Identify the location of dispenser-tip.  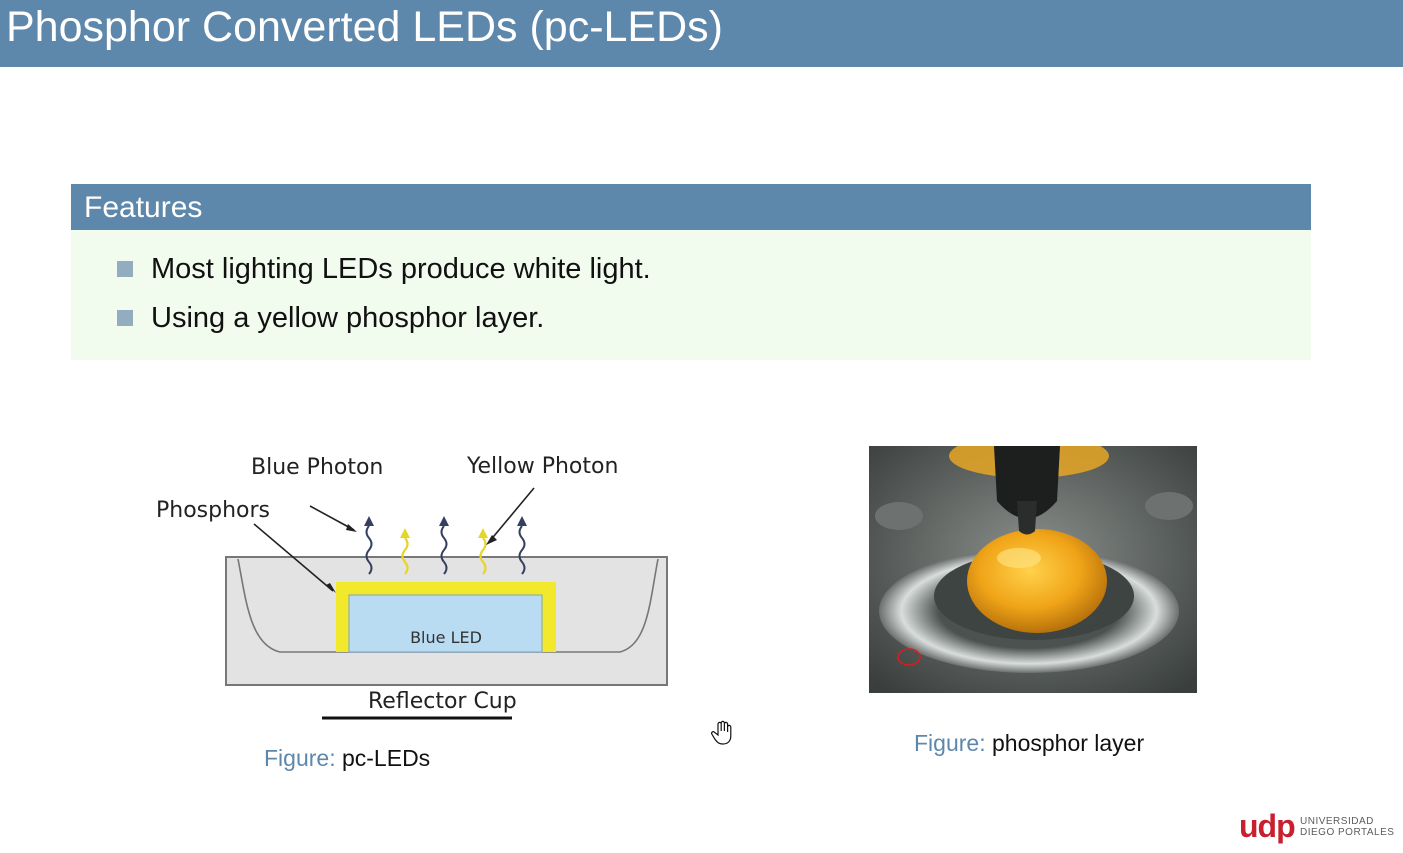
(1027, 518).